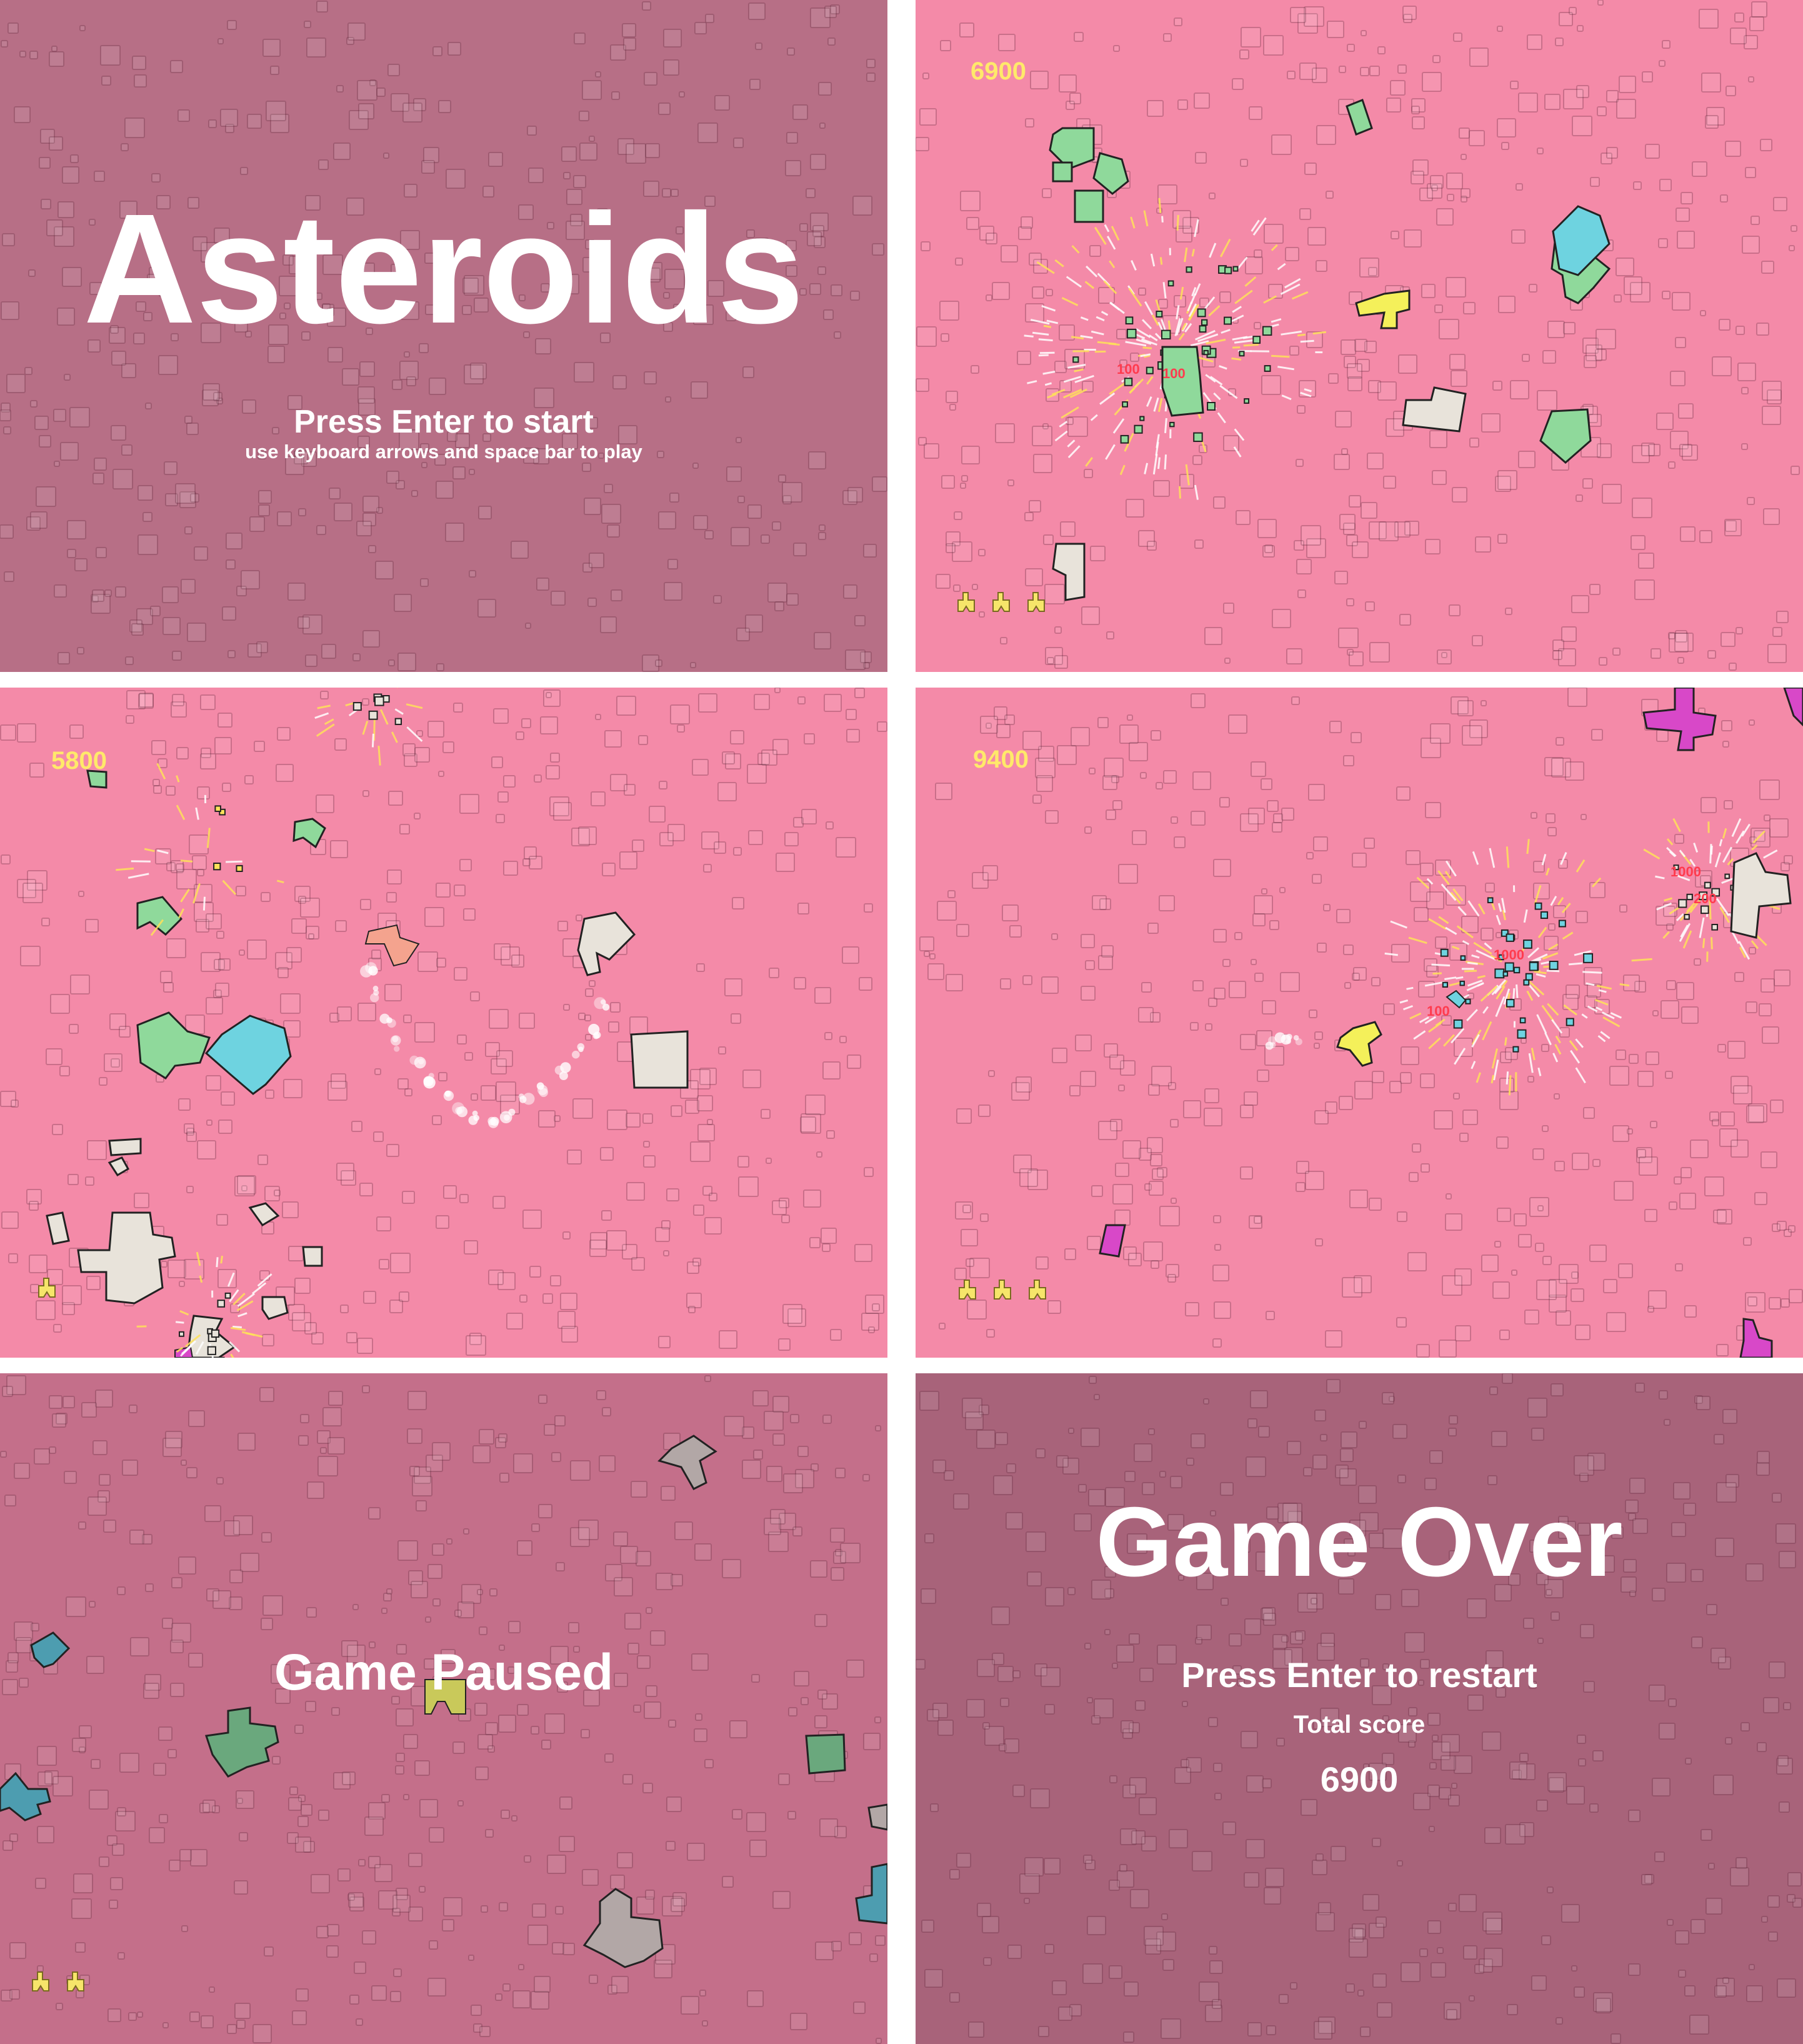 The width and height of the screenshot is (1803, 2044). Describe the element at coordinates (47, 1288) in the screenshot. I see `ship-lives` at that location.